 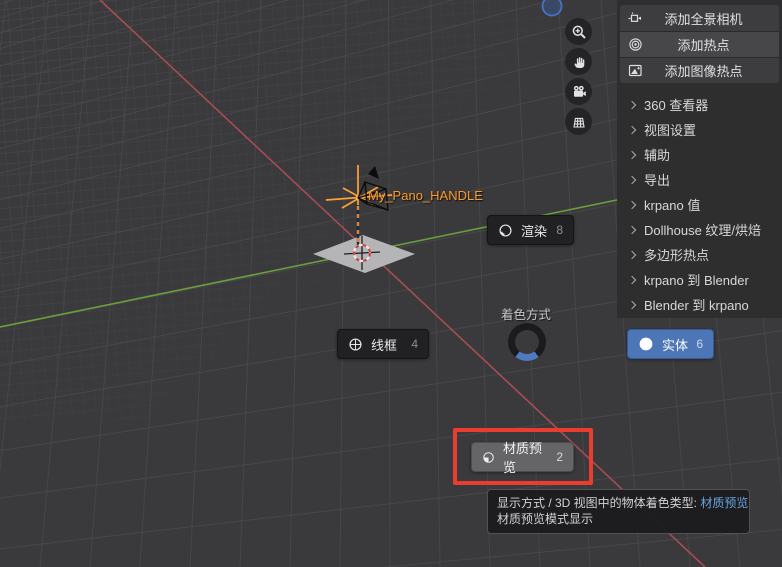 I want to click on zoom-in-button, so click(x=578, y=31).